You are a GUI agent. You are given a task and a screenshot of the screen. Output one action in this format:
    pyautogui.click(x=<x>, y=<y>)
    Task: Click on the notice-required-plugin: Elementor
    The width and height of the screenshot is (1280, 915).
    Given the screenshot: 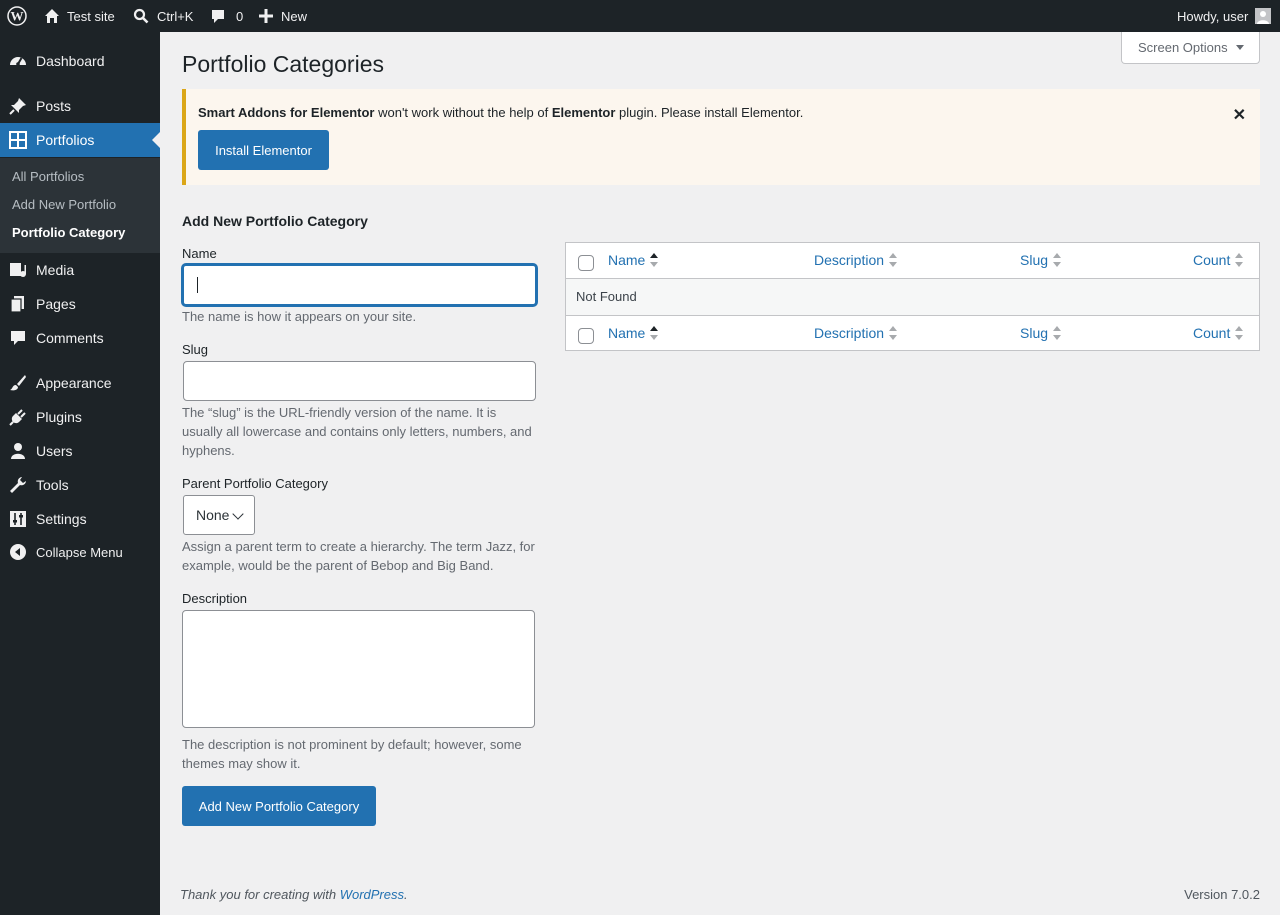 What is the action you would take?
    pyautogui.click(x=583, y=112)
    